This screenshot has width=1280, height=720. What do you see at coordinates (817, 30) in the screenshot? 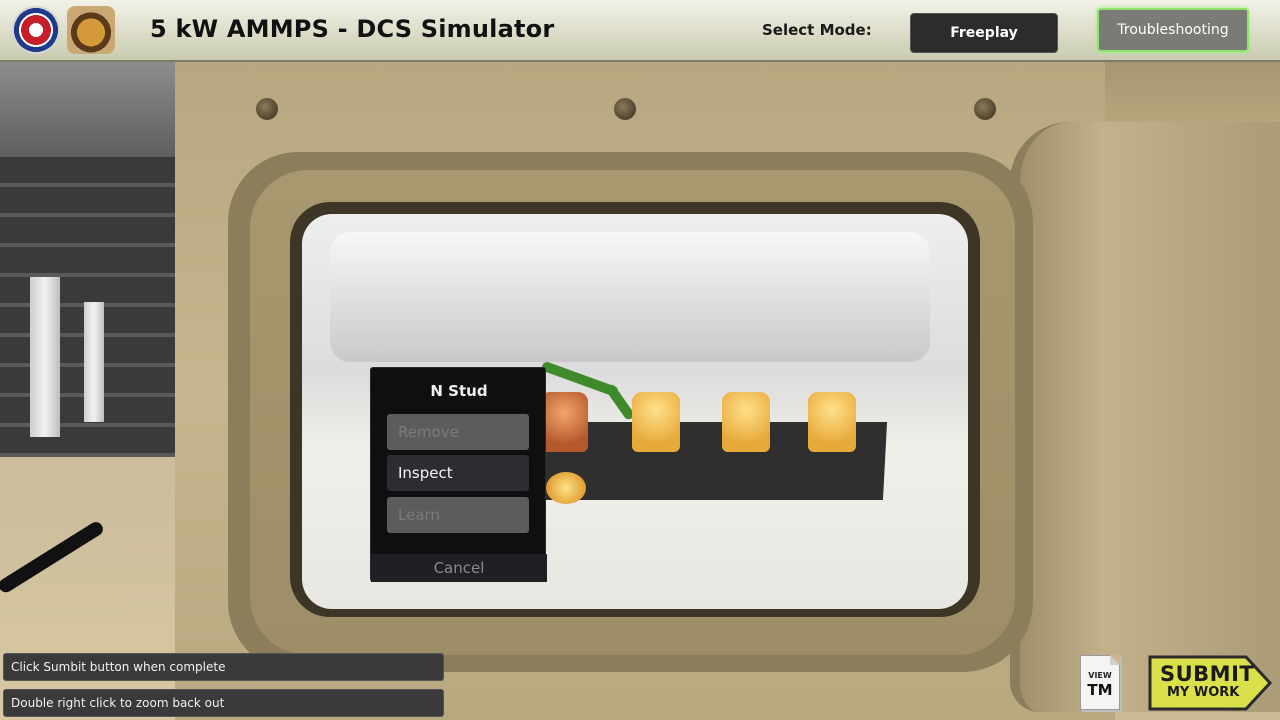
I see `select-mode-label: Select Mode:` at bounding box center [817, 30].